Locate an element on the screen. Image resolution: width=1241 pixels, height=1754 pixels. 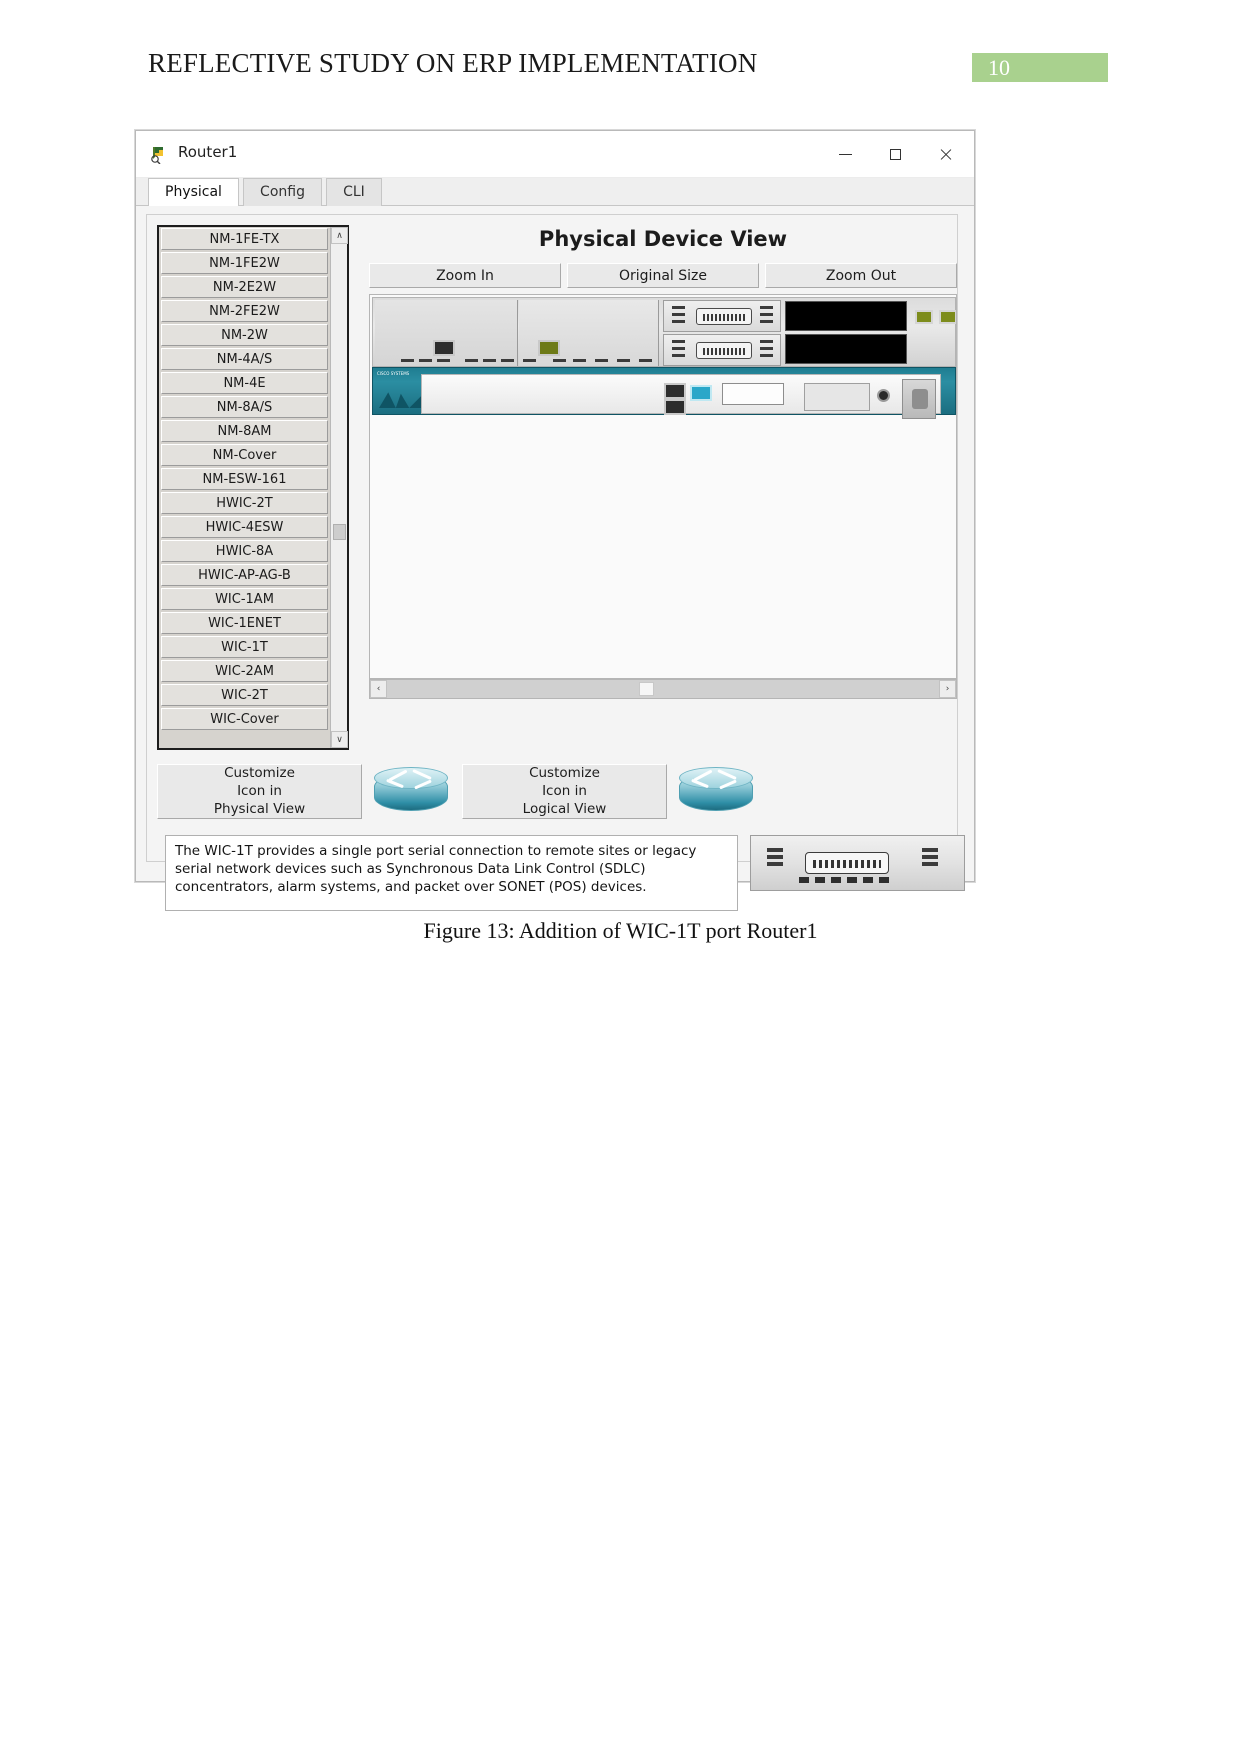
module-item: WIC-1ENET is located at coordinates (244, 623).